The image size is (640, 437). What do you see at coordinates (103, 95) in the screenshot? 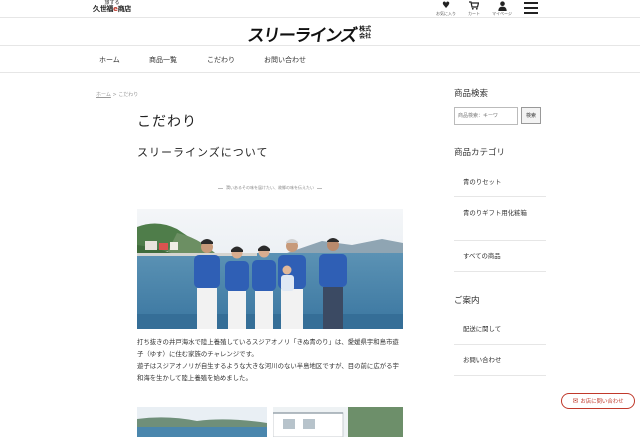
I see `breadcrumb-home: ホーム` at bounding box center [103, 95].